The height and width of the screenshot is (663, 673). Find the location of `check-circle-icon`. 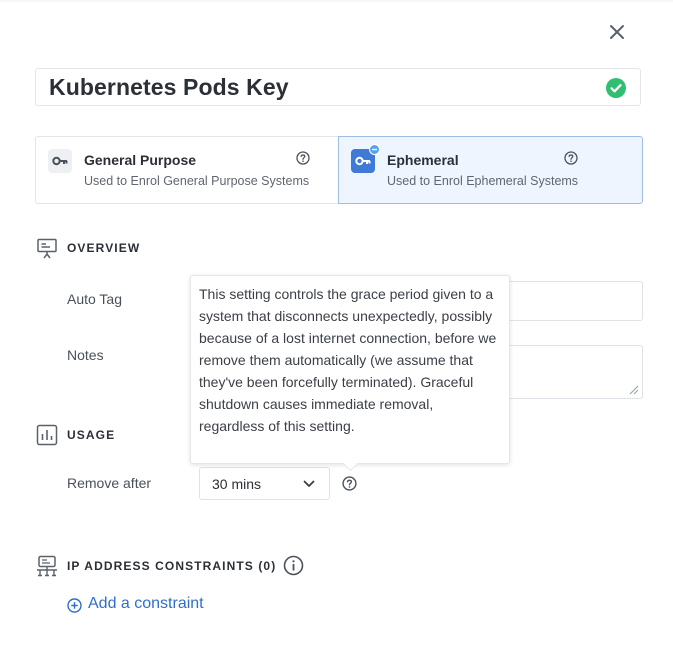

check-circle-icon is located at coordinates (616, 88).